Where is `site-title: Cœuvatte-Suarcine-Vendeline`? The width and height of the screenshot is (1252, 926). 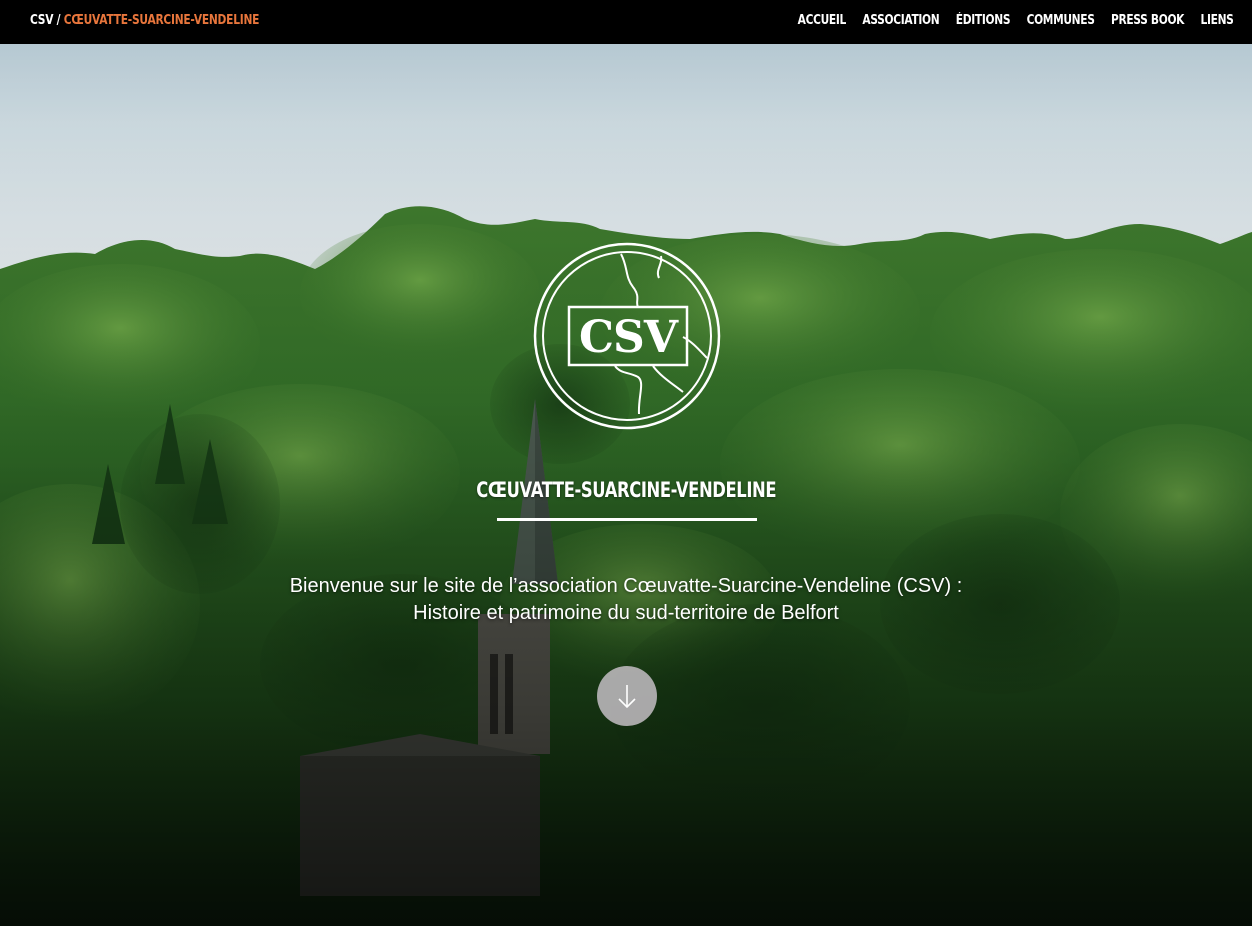 site-title: Cœuvatte-Suarcine-Vendeline is located at coordinates (626, 490).